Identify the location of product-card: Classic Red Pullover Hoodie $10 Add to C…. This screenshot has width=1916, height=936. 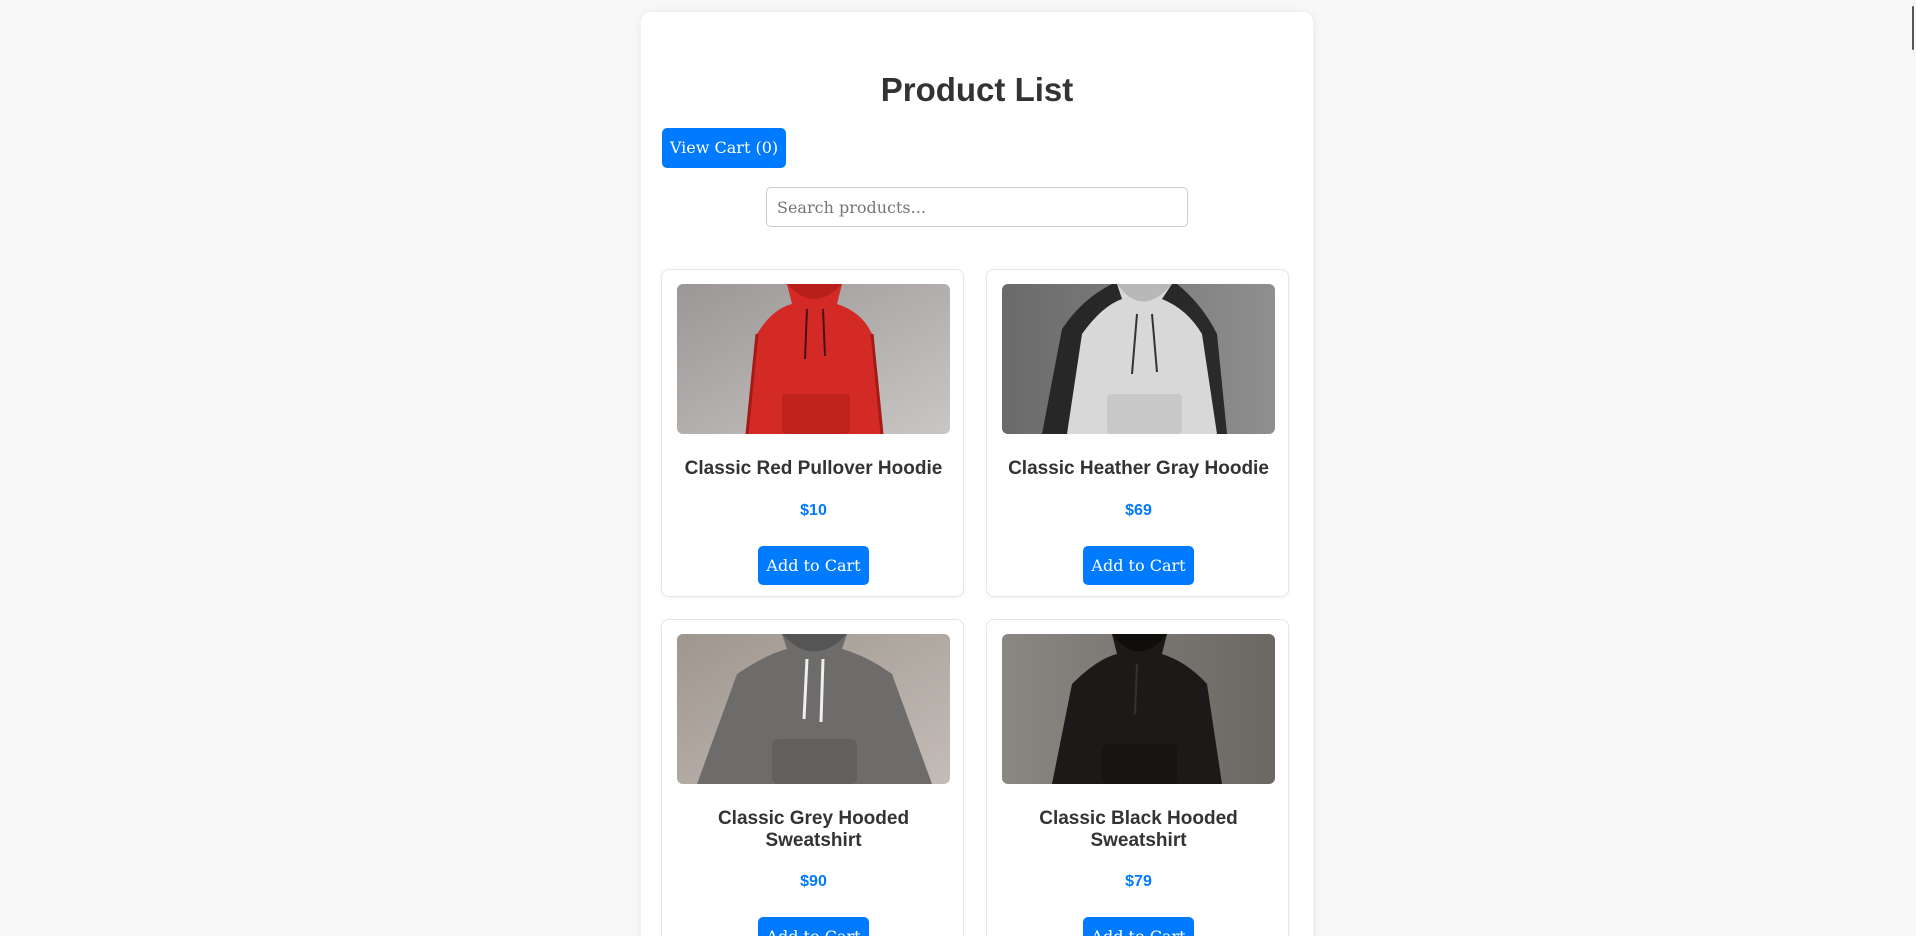
(812, 433).